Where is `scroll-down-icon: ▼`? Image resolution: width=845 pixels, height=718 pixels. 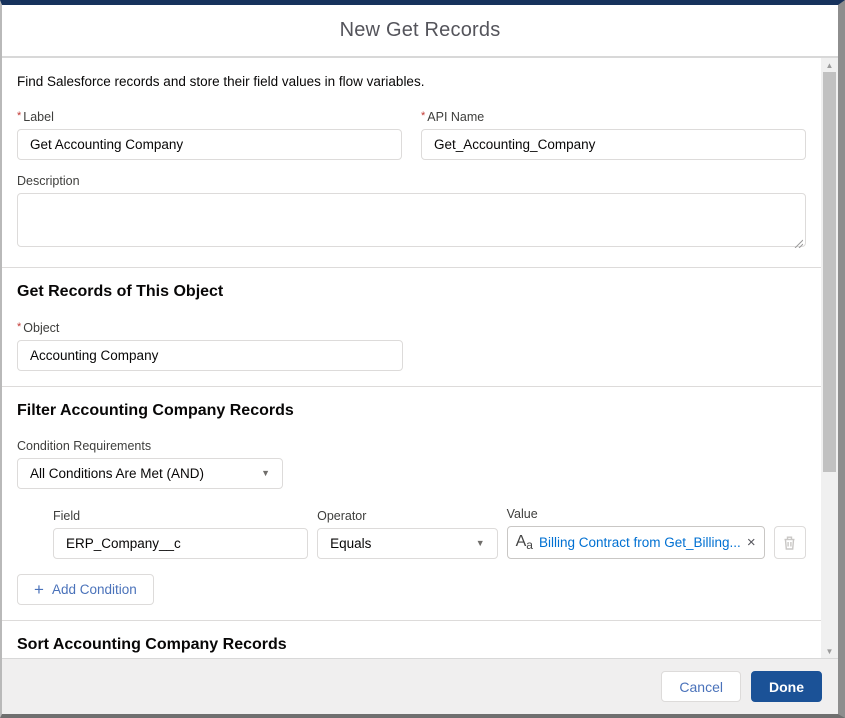 scroll-down-icon: ▼ is located at coordinates (829, 651).